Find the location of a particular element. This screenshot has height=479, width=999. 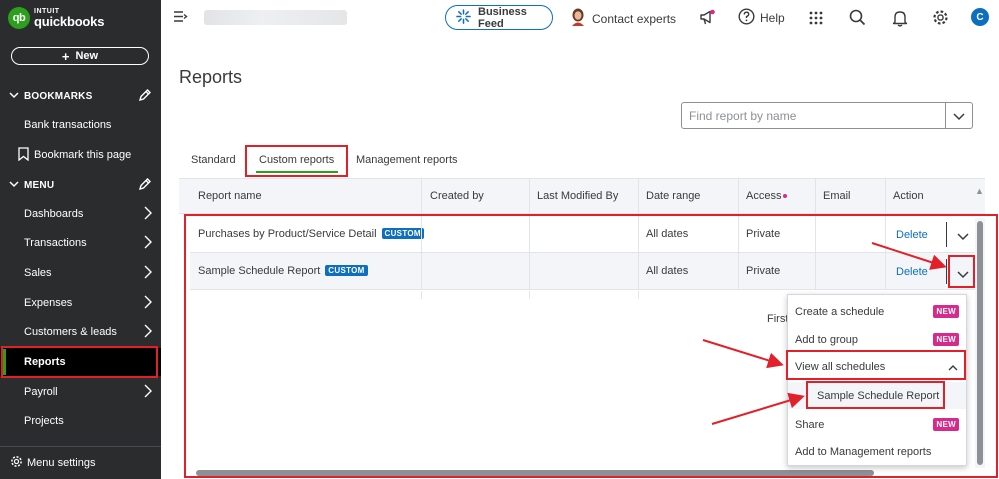

menu-item-label: Add to group is located at coordinates (826, 339).